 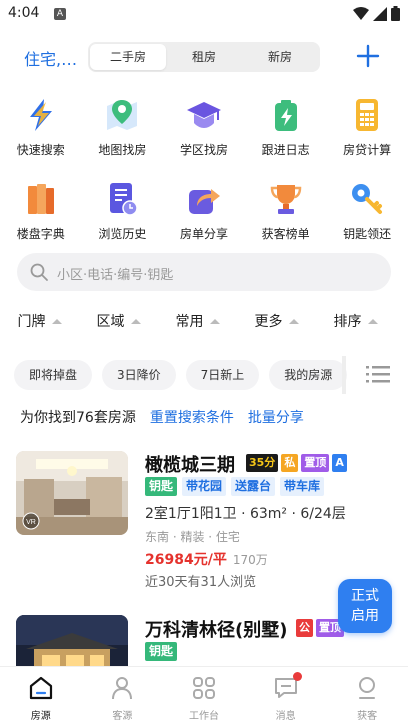 I want to click on person-icon, so click(x=122, y=688).